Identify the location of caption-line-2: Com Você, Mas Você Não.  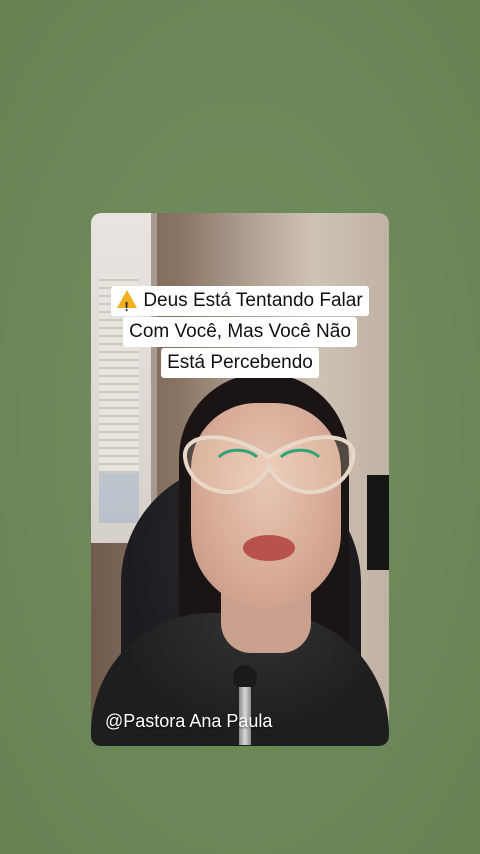
(240, 332).